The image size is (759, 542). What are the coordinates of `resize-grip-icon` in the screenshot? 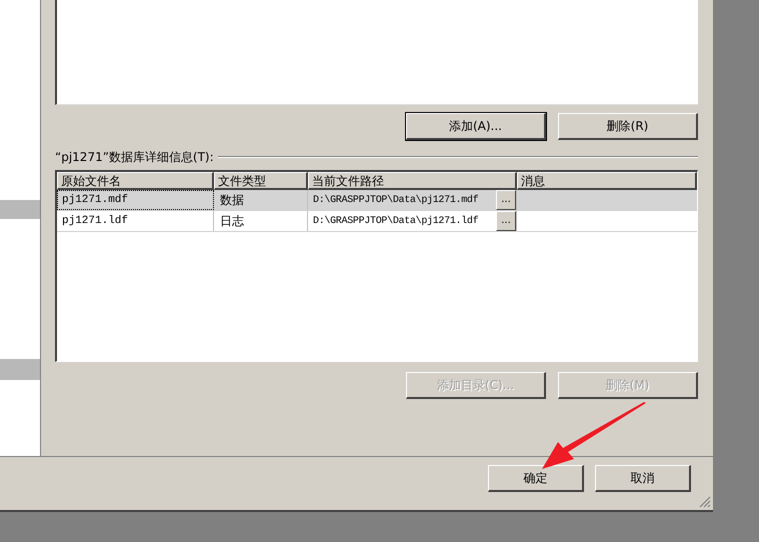 It's located at (705, 502).